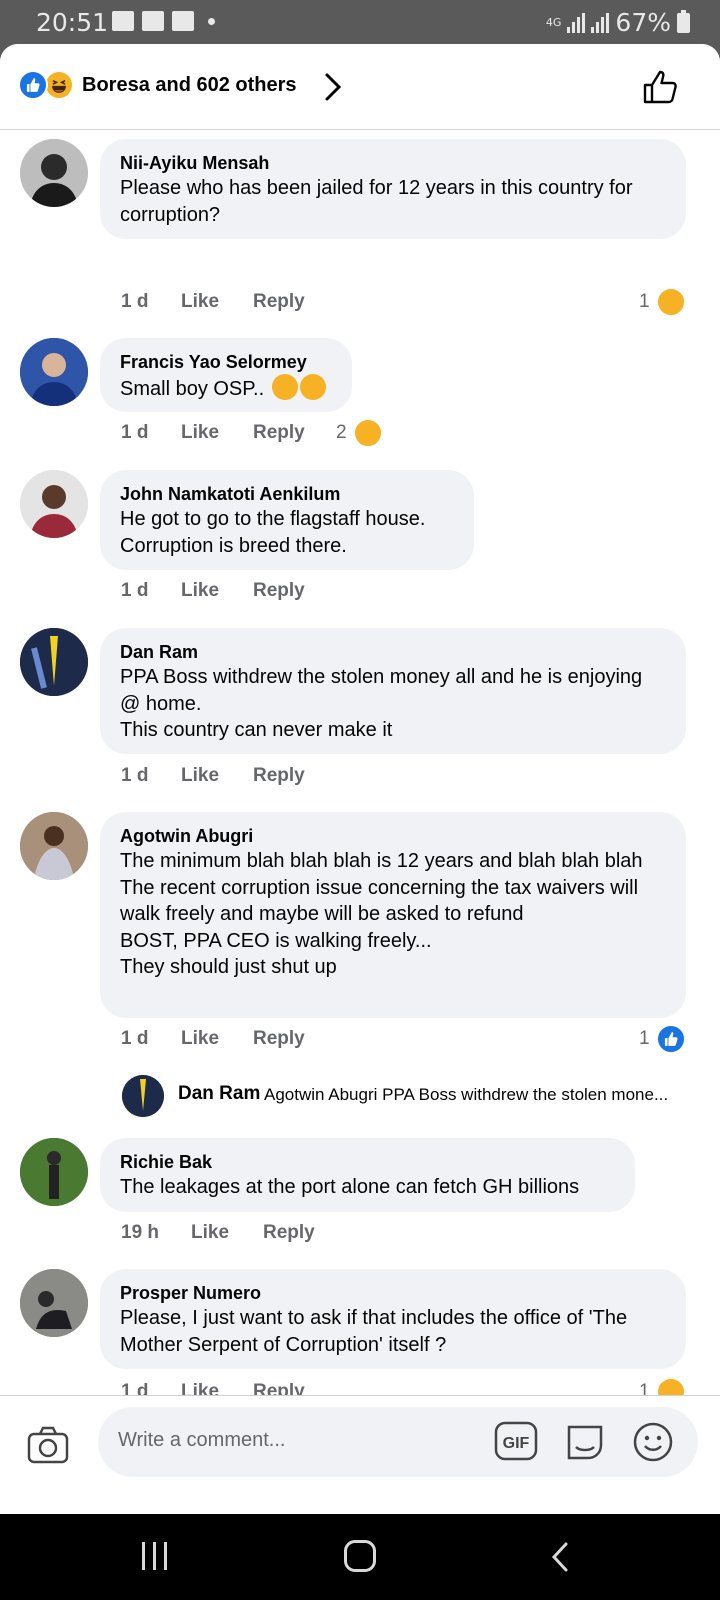 Image resolution: width=720 pixels, height=1600 pixels. Describe the element at coordinates (192, 389) in the screenshot. I see `comment-text: Small boy OSP..` at that location.